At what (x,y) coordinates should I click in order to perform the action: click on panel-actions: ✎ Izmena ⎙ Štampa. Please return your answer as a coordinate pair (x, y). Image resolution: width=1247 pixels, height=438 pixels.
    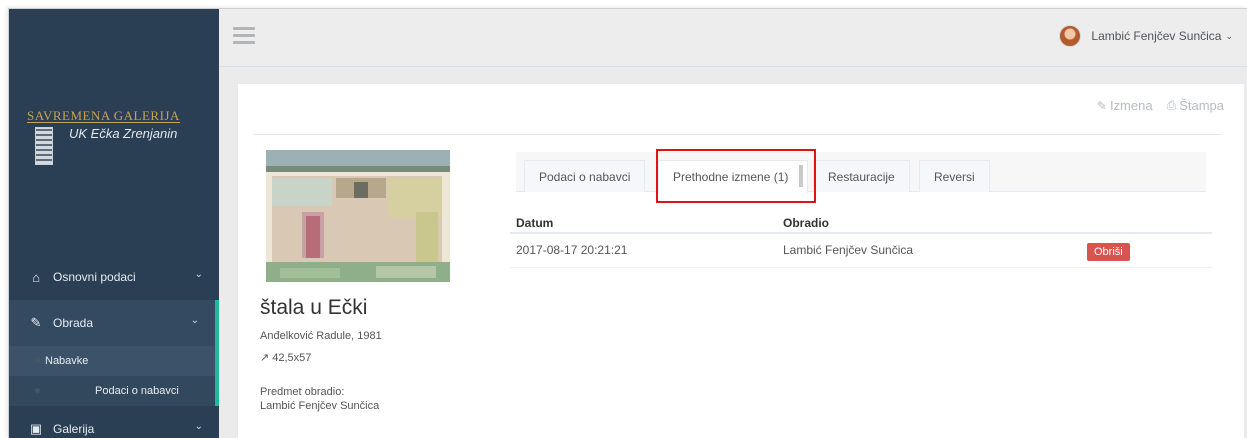
    Looking at the image, I should click on (1160, 105).